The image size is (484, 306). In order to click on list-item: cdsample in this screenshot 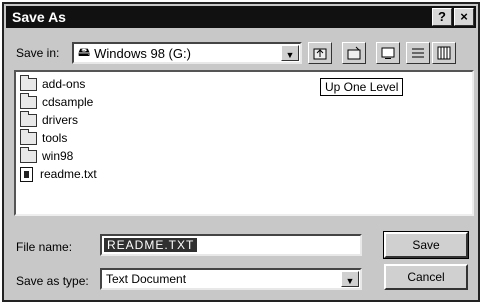, I will do `click(56, 101)`.